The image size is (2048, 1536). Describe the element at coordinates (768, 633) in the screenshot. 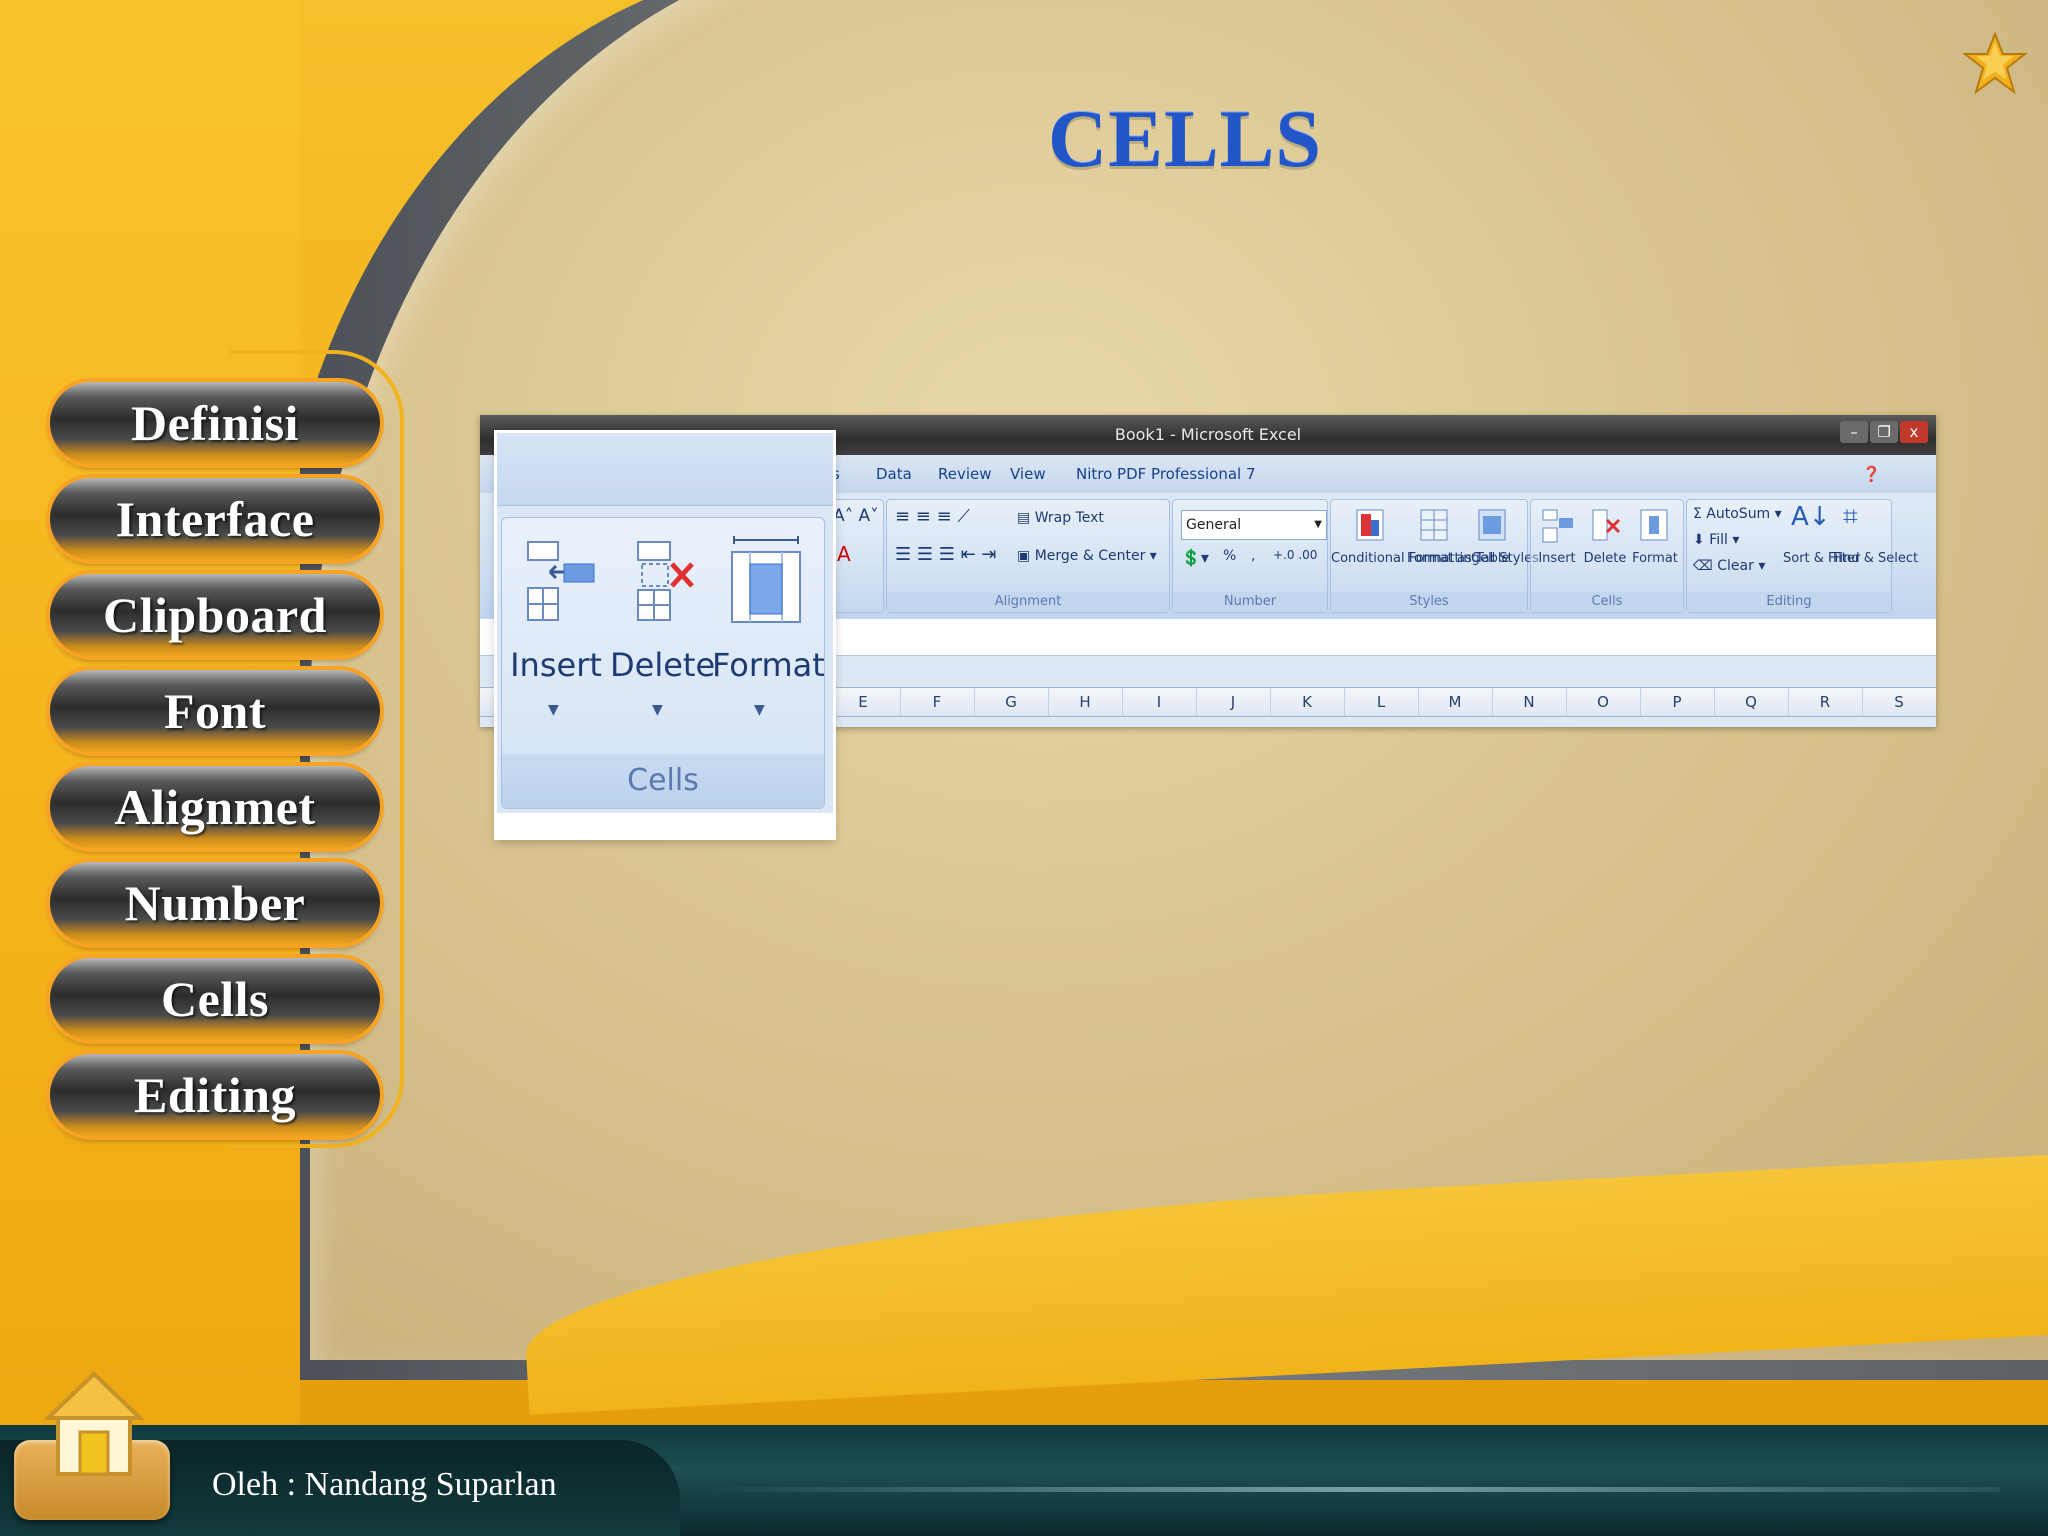

I see `zoom-format-button: Format ▼` at that location.